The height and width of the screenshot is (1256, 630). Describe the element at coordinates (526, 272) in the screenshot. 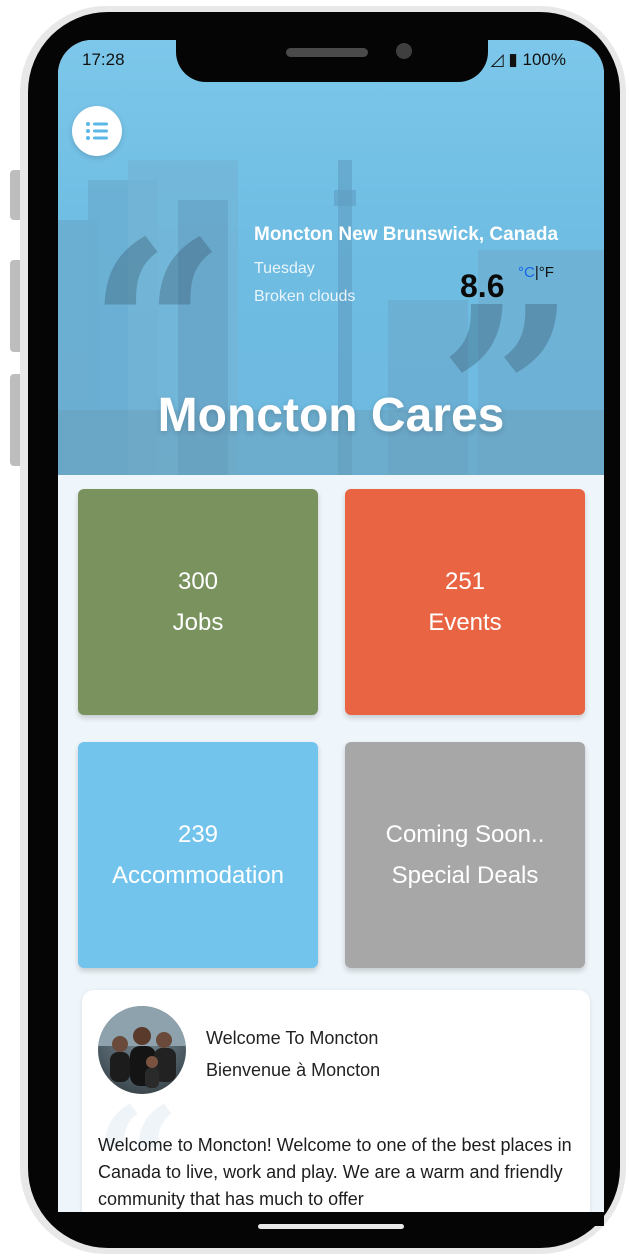

I see `unit-celsius-toggle: °C` at that location.